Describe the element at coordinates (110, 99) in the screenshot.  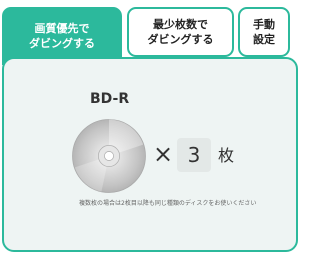
I see `disc-type-label: BD-R` at that location.